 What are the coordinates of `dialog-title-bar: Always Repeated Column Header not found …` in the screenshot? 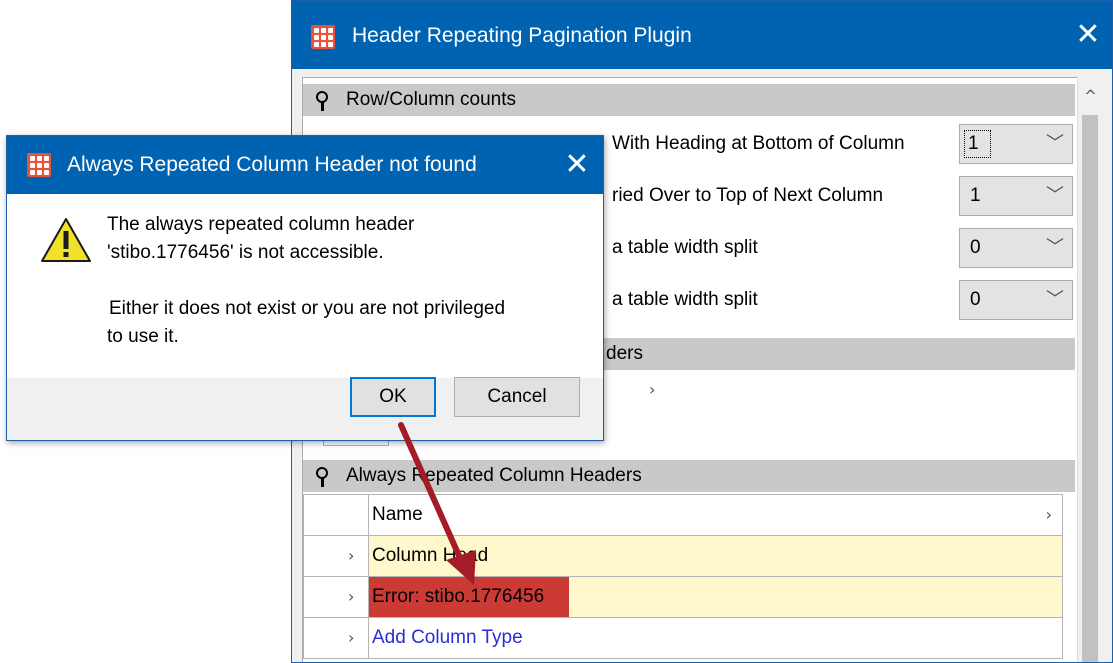 It's located at (305, 165).